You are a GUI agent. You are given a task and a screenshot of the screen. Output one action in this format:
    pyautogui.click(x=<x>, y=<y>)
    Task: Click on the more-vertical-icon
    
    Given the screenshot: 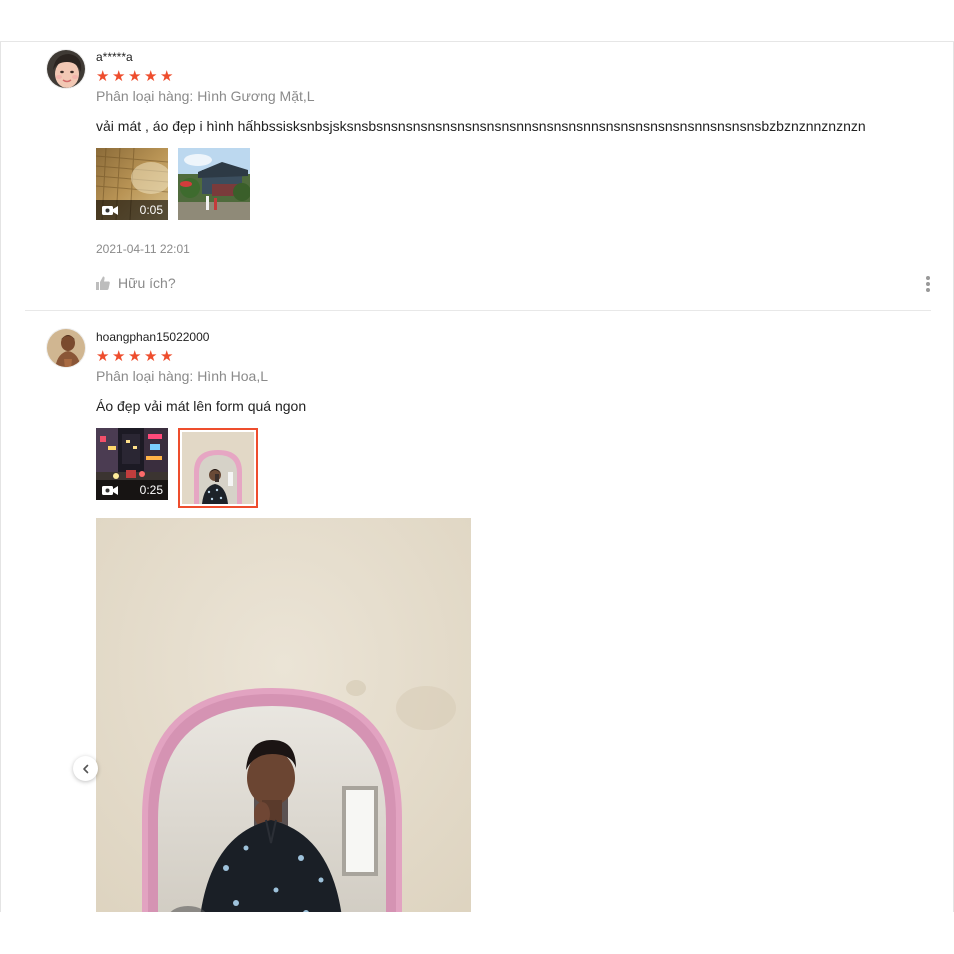 What is the action you would take?
    pyautogui.click(x=928, y=278)
    